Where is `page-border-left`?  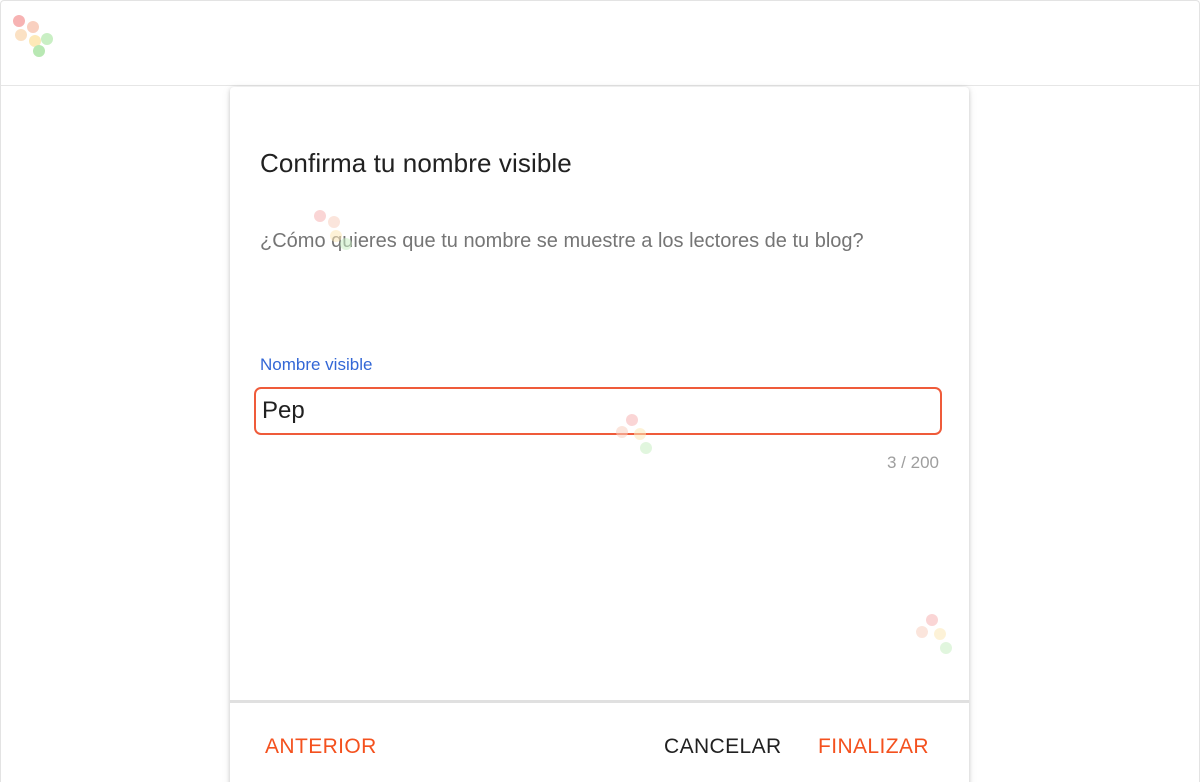
page-border-left is located at coordinates (0, 433).